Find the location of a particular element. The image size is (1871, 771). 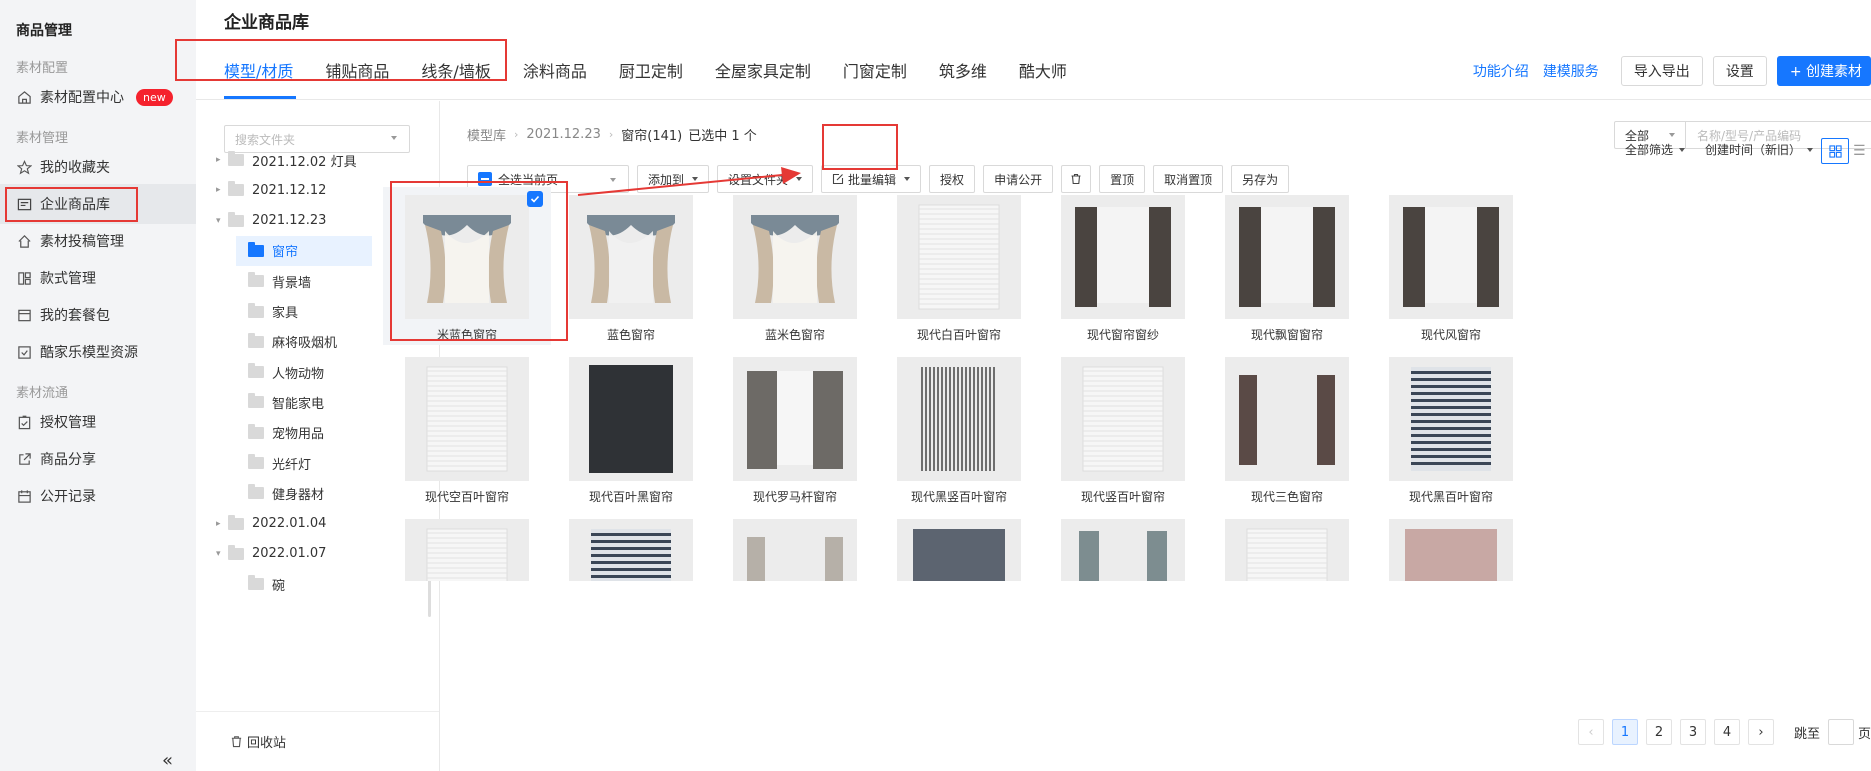

goto-page-input is located at coordinates (1841, 732).